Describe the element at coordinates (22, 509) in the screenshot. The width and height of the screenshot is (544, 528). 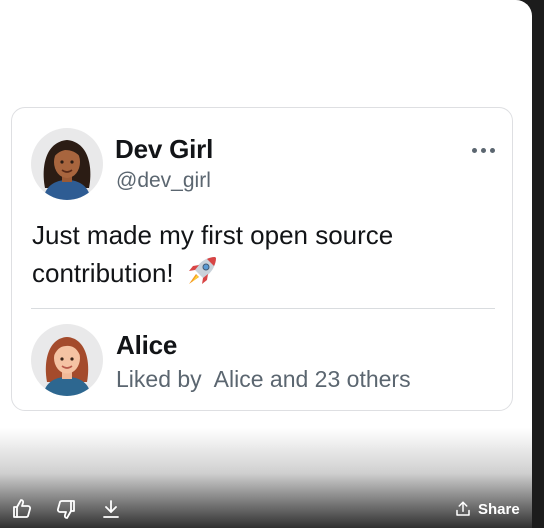
I see `thumbs-up-icon` at that location.